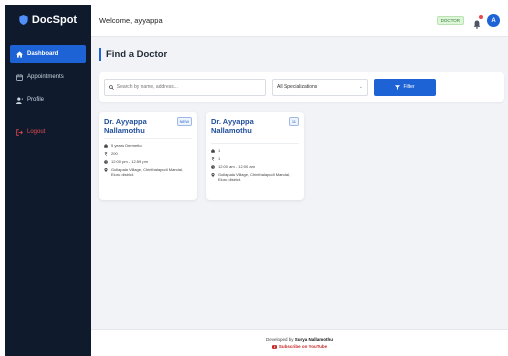 Image resolution: width=508 pixels, height=356 pixels. What do you see at coordinates (481, 16) in the screenshot?
I see `notification-dot` at bounding box center [481, 16].